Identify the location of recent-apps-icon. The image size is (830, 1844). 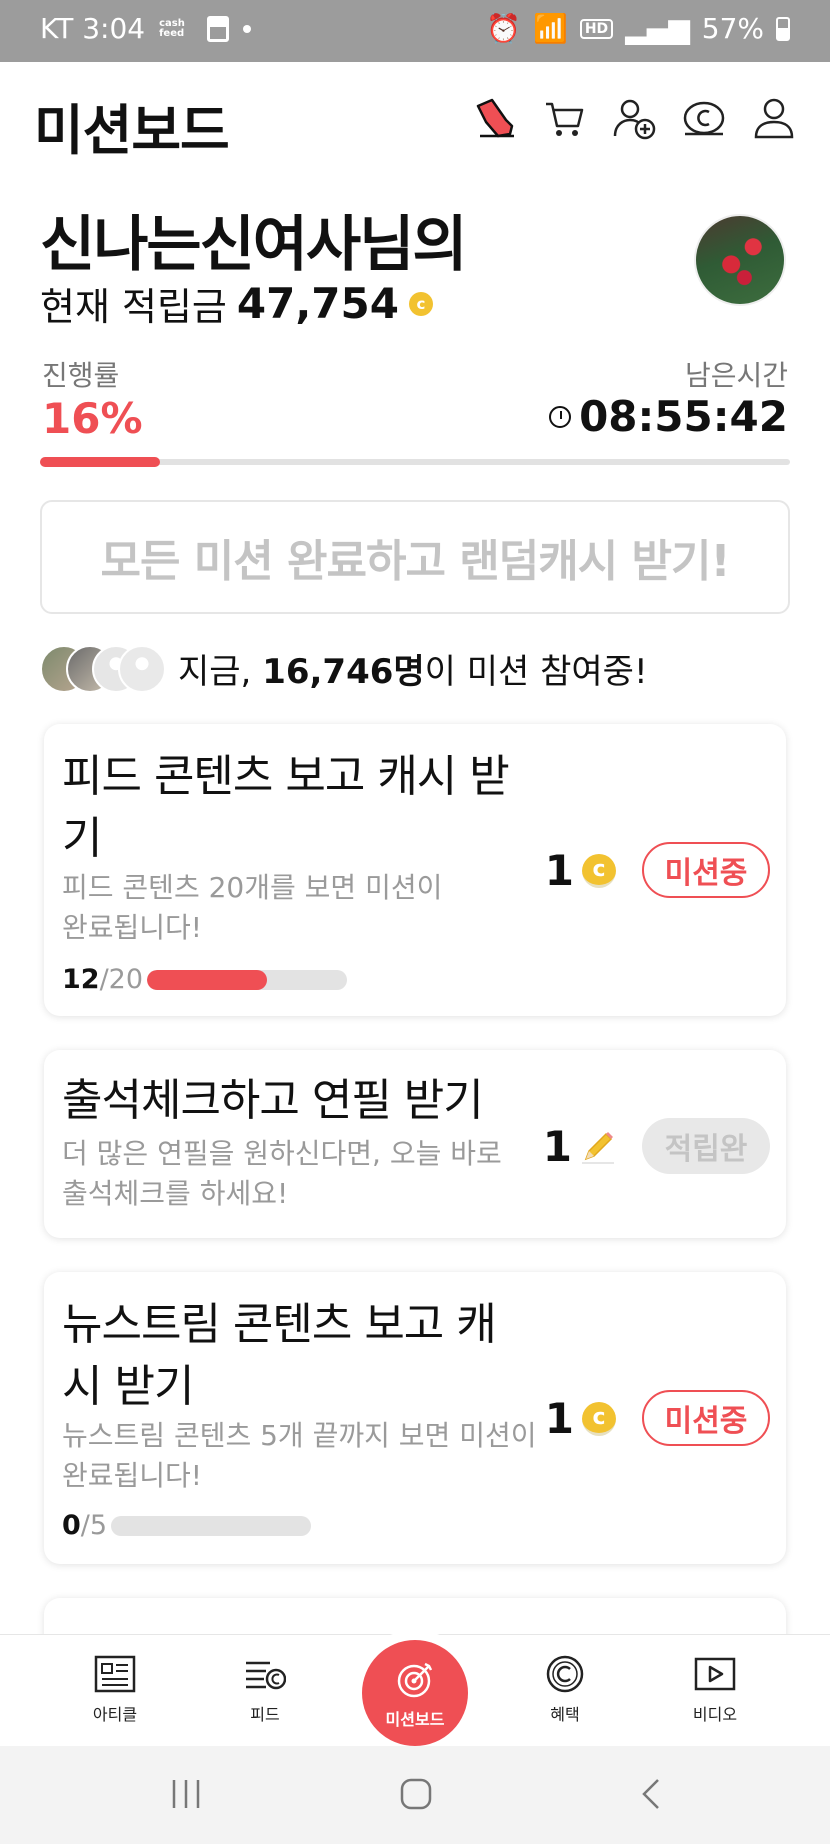
(186, 1794).